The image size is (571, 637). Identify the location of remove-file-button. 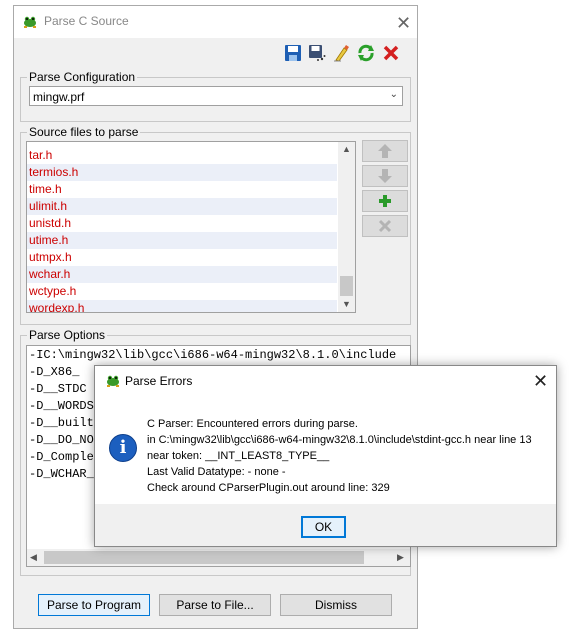
(385, 226).